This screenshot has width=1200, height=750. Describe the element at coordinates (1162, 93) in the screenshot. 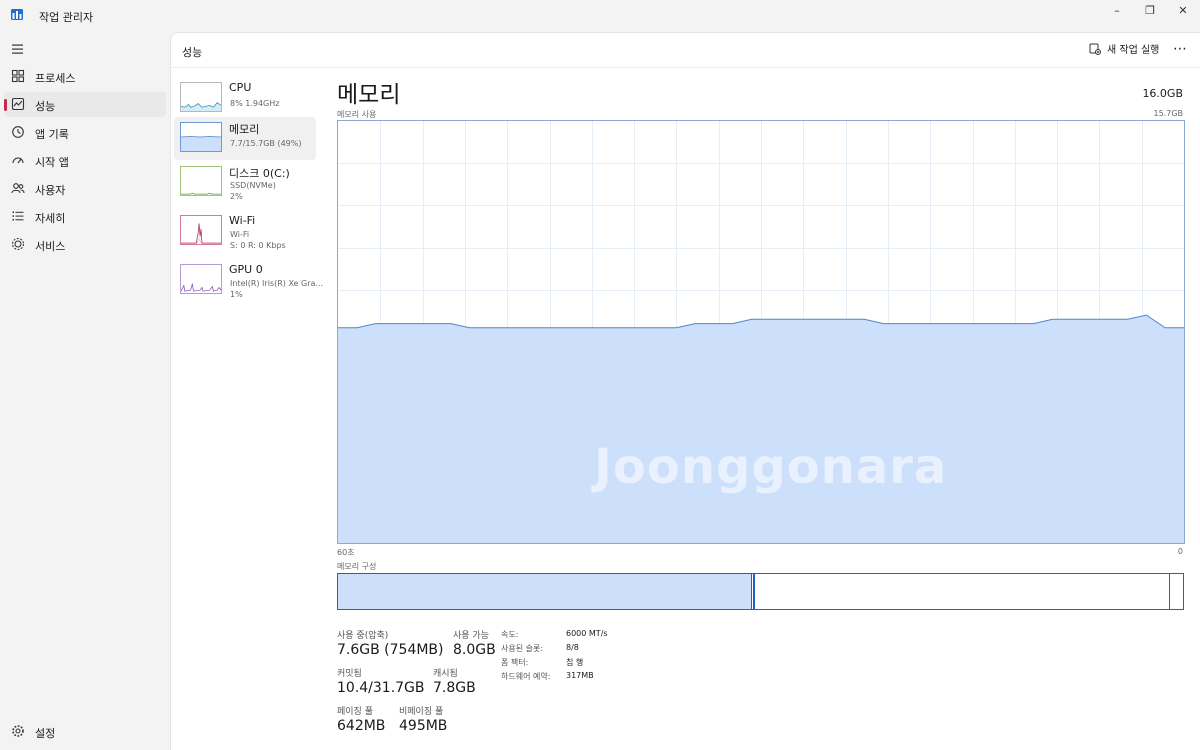

I see `memory-total: 16.0GB` at that location.